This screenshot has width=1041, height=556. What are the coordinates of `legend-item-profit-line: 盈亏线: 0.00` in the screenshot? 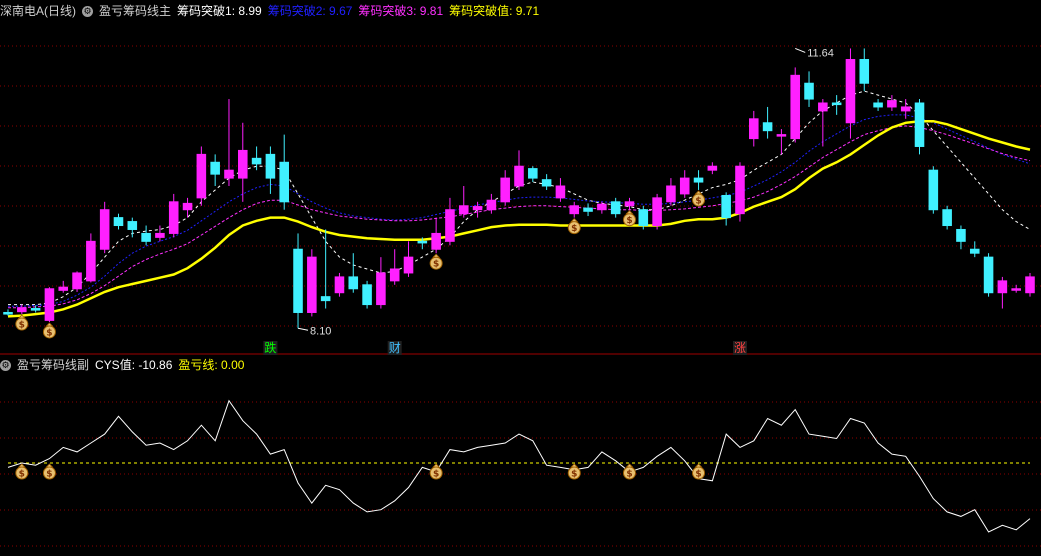 It's located at (211, 365).